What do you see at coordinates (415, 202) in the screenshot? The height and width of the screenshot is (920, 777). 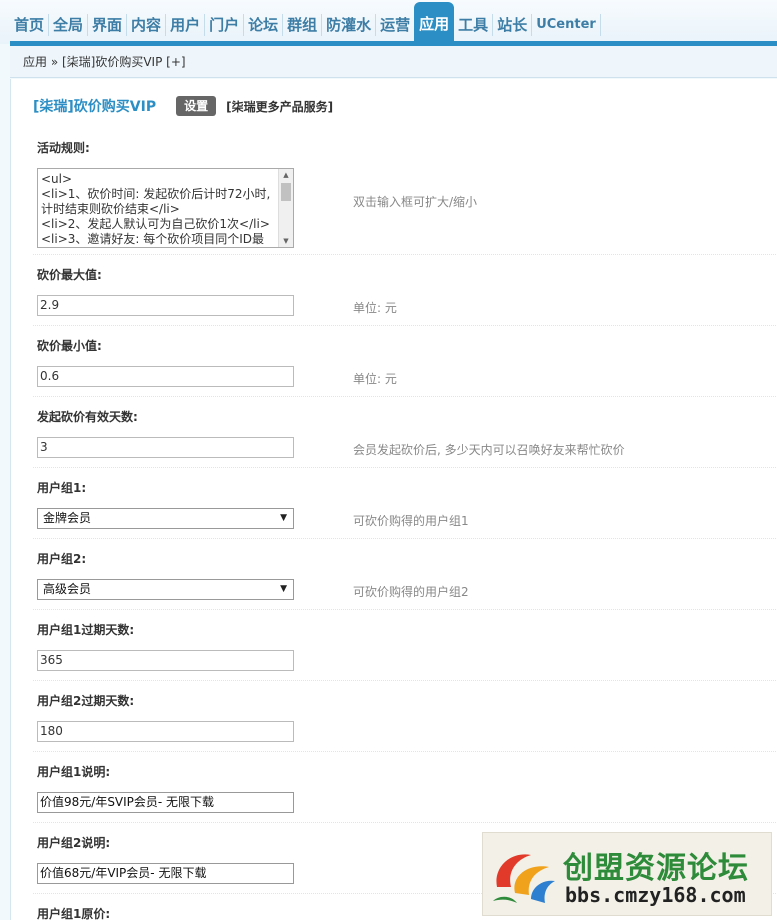 I see `rules-tip: 双击输入框可扩大/缩小` at bounding box center [415, 202].